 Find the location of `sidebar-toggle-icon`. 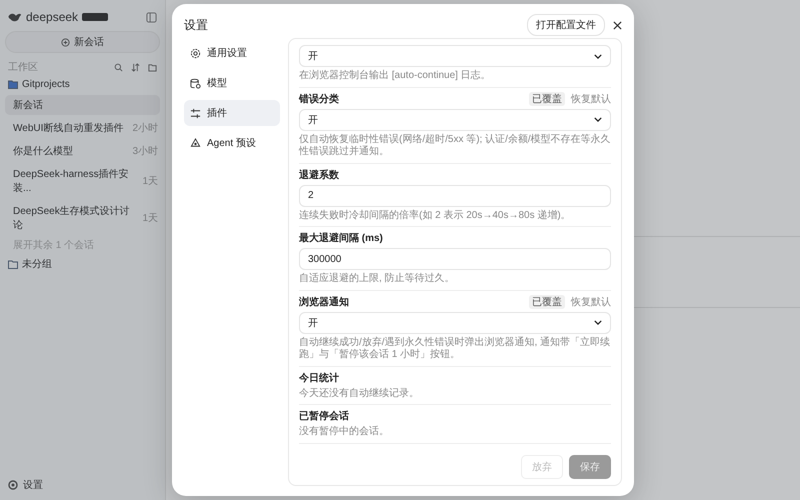

sidebar-toggle-icon is located at coordinates (151, 17).